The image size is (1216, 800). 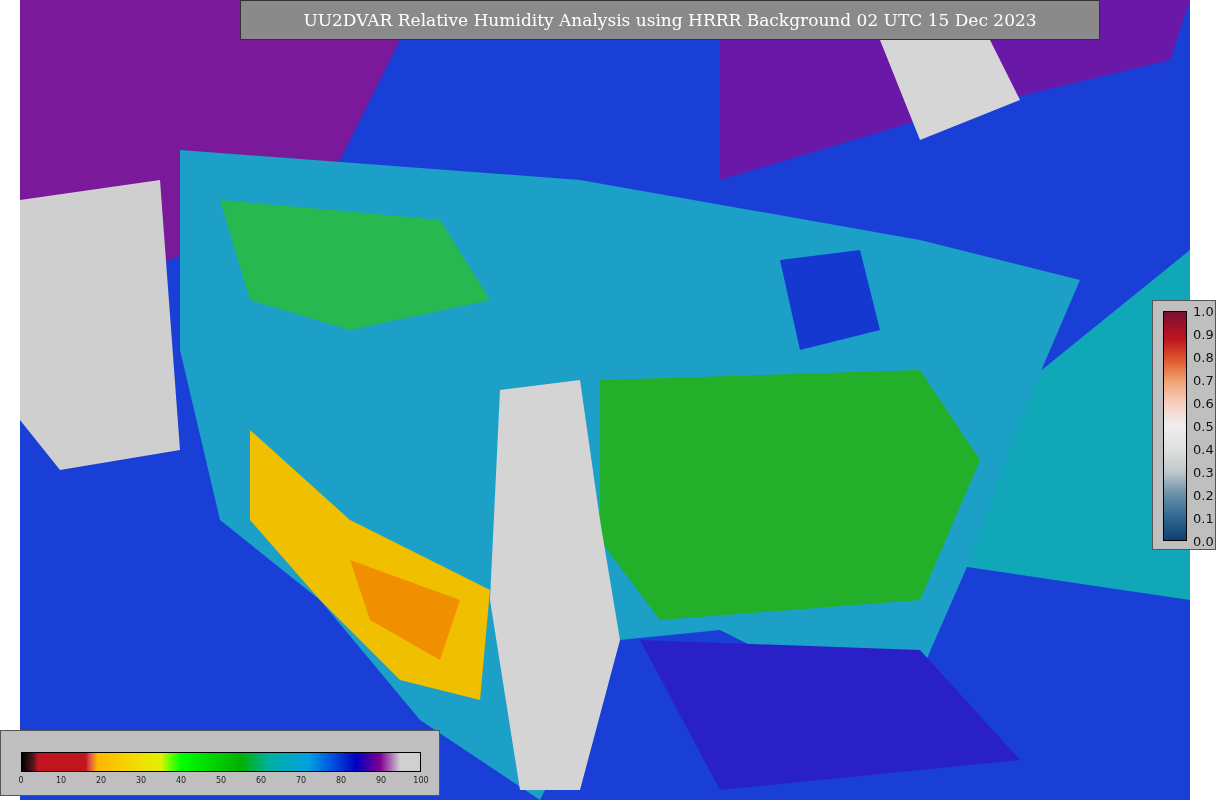 What do you see at coordinates (21, 781) in the screenshot?
I see `tick-label: 0` at bounding box center [21, 781].